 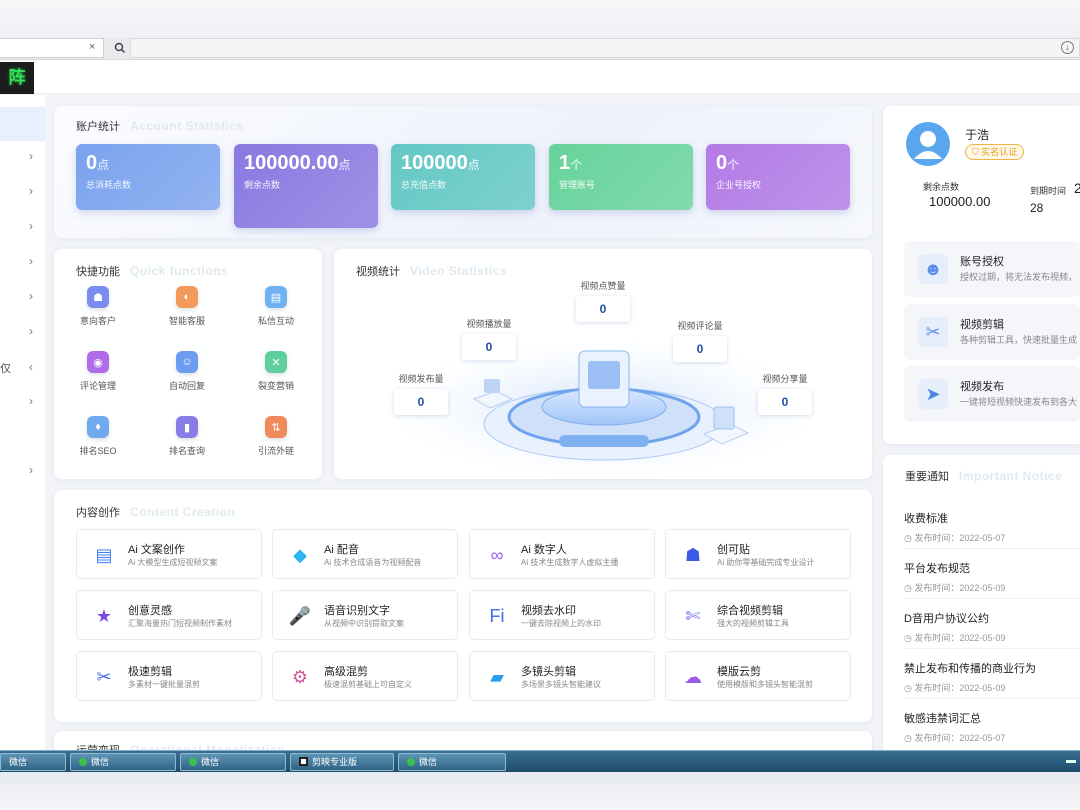 What do you see at coordinates (276, 362) in the screenshot?
I see `quick-function-glyph: ✕` at bounding box center [276, 362].